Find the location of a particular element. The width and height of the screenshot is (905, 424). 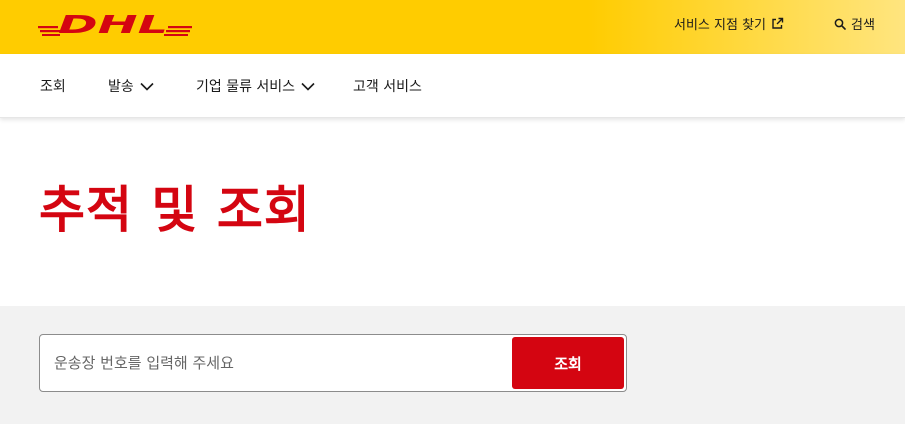

nav-item-label: 발송 is located at coordinates (121, 87).